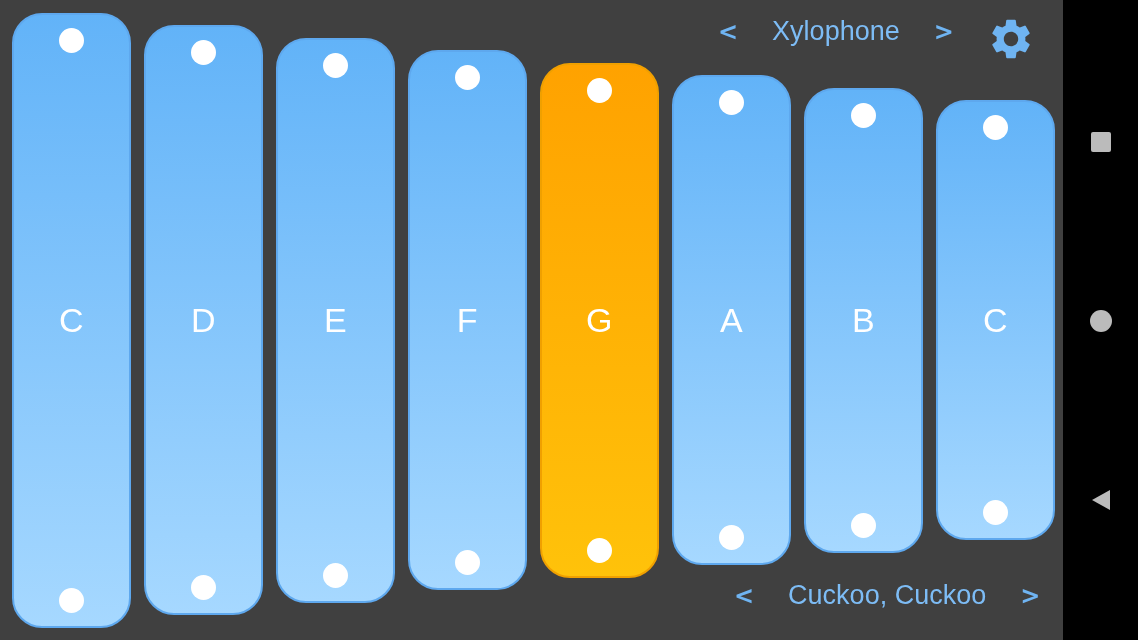  I want to click on xylophone-bar: E, so click(335, 320).